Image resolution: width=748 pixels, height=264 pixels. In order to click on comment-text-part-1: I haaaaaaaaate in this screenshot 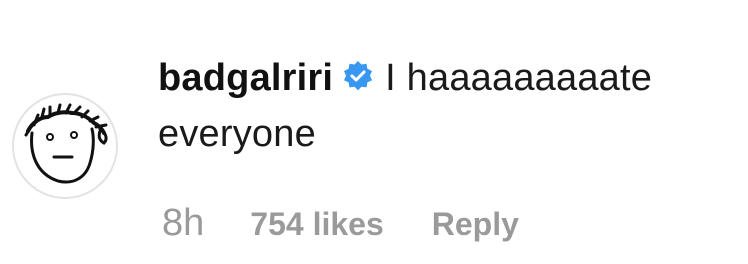, I will do `click(519, 78)`.